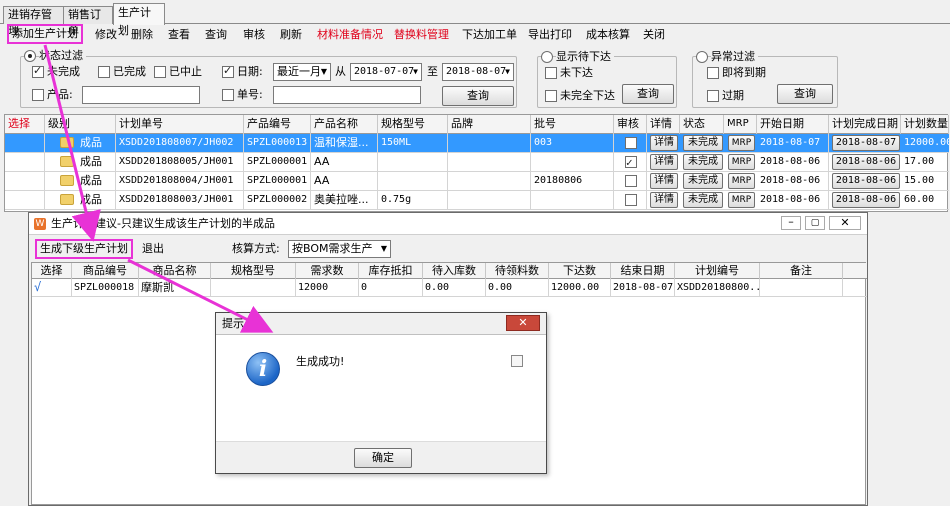  Describe the element at coordinates (200, 295) in the screenshot. I see `arrow-to-message` at that location.